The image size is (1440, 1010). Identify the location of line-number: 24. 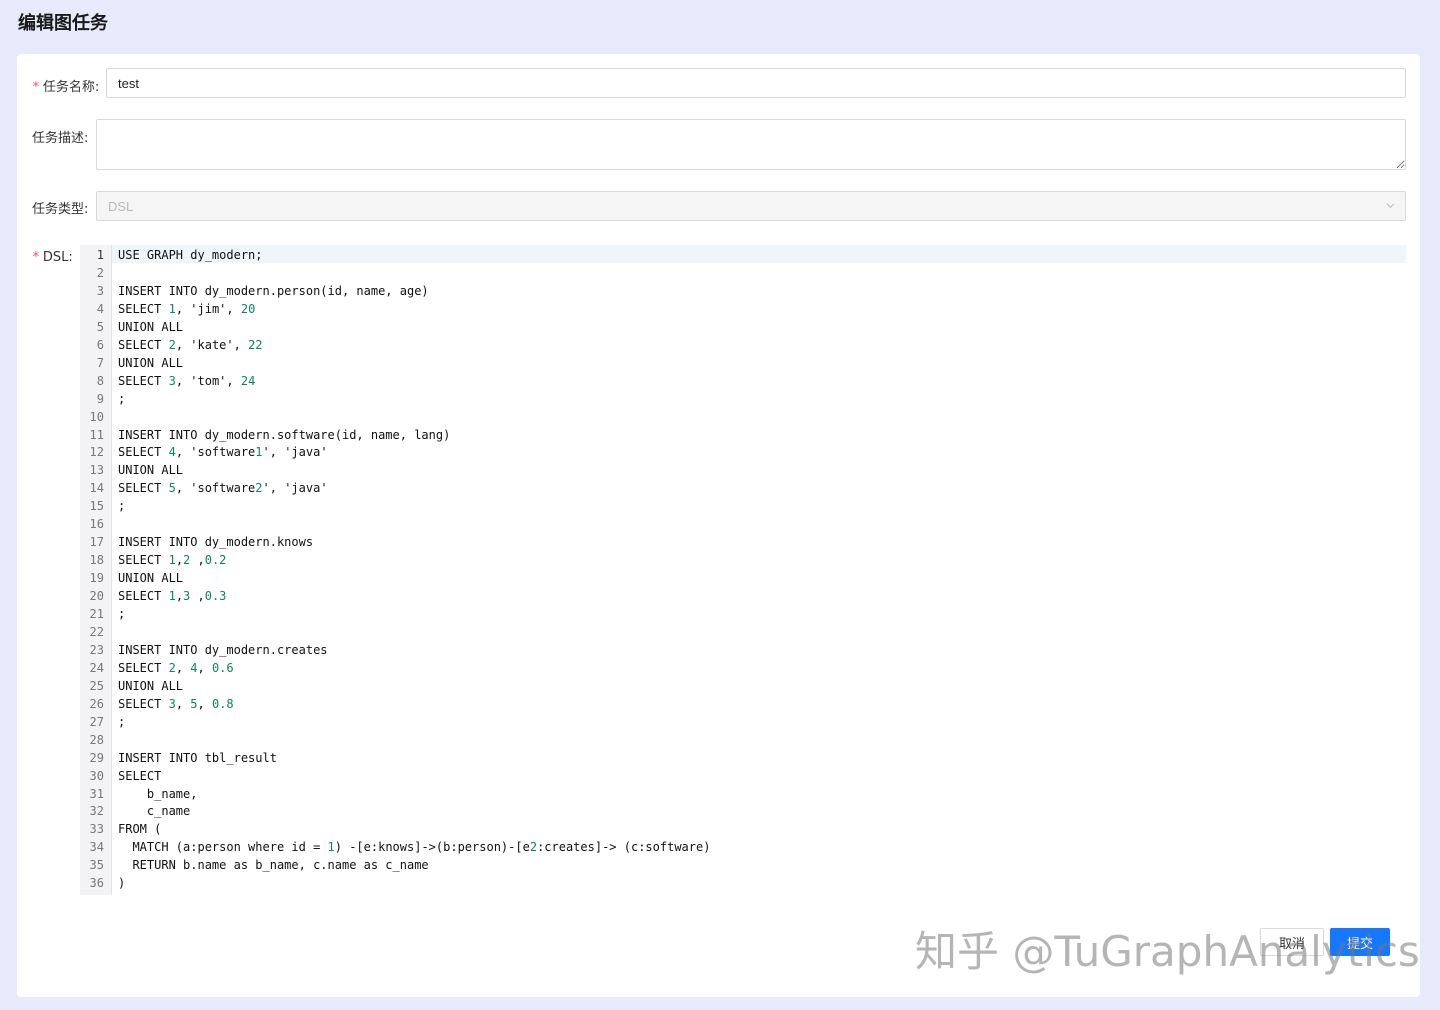
(96, 668).